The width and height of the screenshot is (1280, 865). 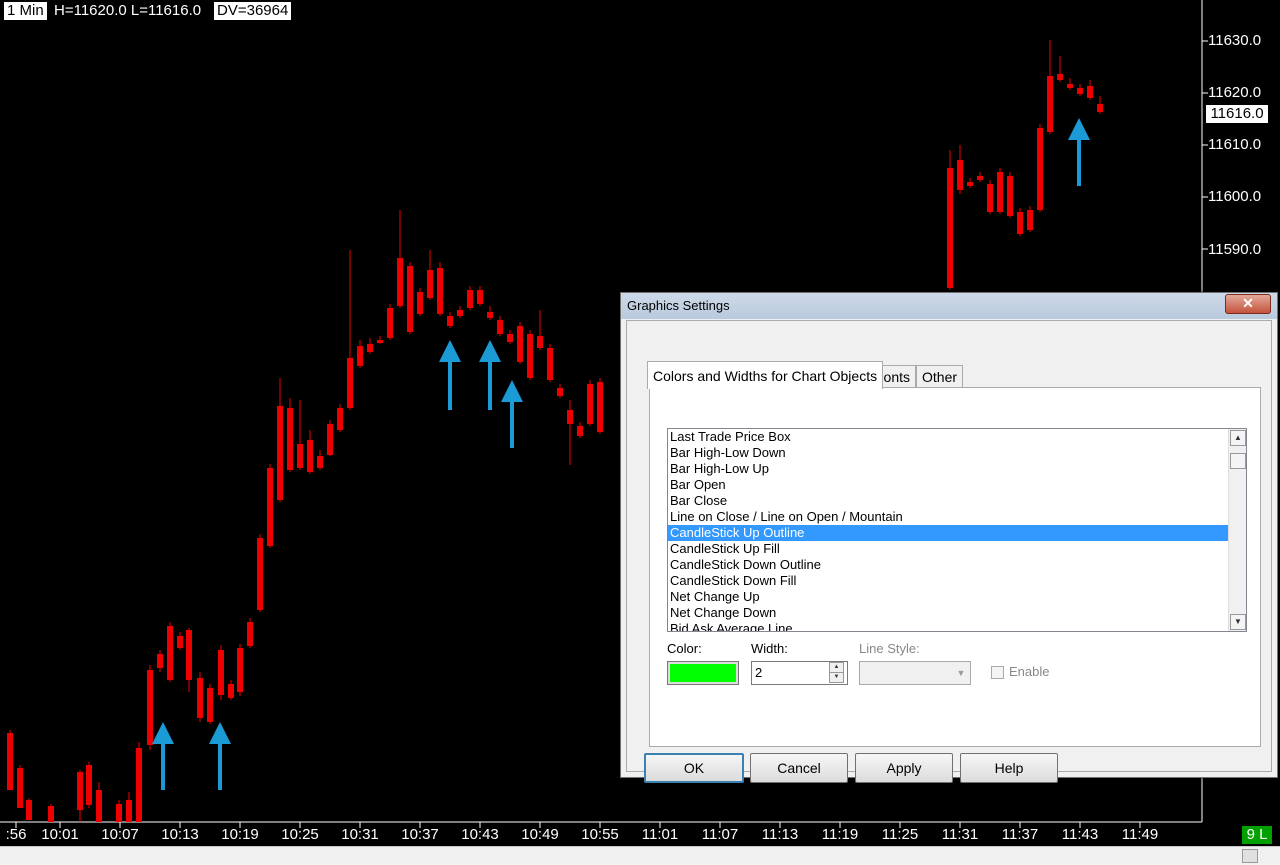 I want to click on list-item: Bar Open, so click(x=948, y=485).